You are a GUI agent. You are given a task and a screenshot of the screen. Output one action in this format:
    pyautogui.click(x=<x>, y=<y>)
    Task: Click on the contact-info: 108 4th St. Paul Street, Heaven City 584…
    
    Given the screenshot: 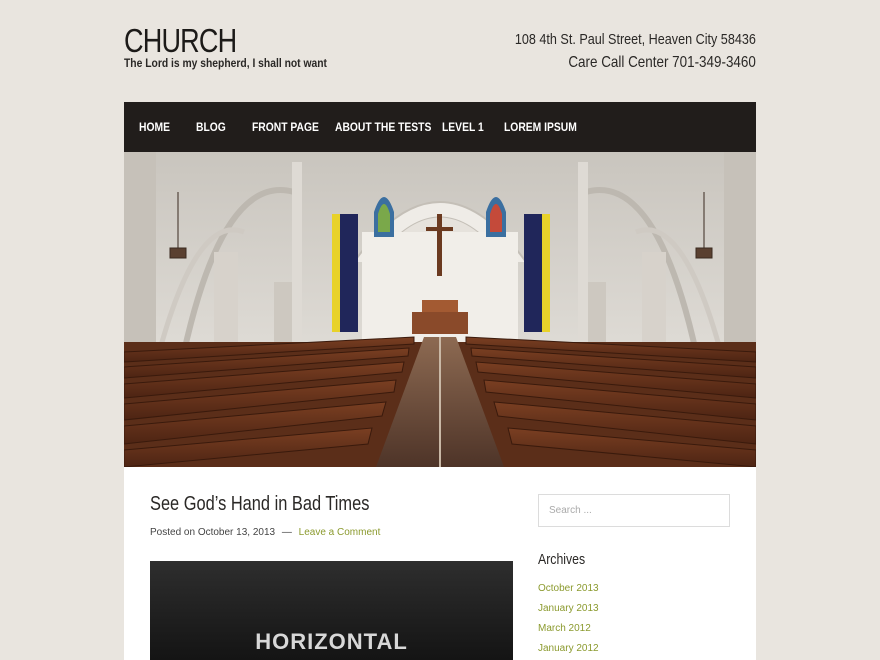 What is the action you would take?
    pyautogui.click(x=635, y=52)
    